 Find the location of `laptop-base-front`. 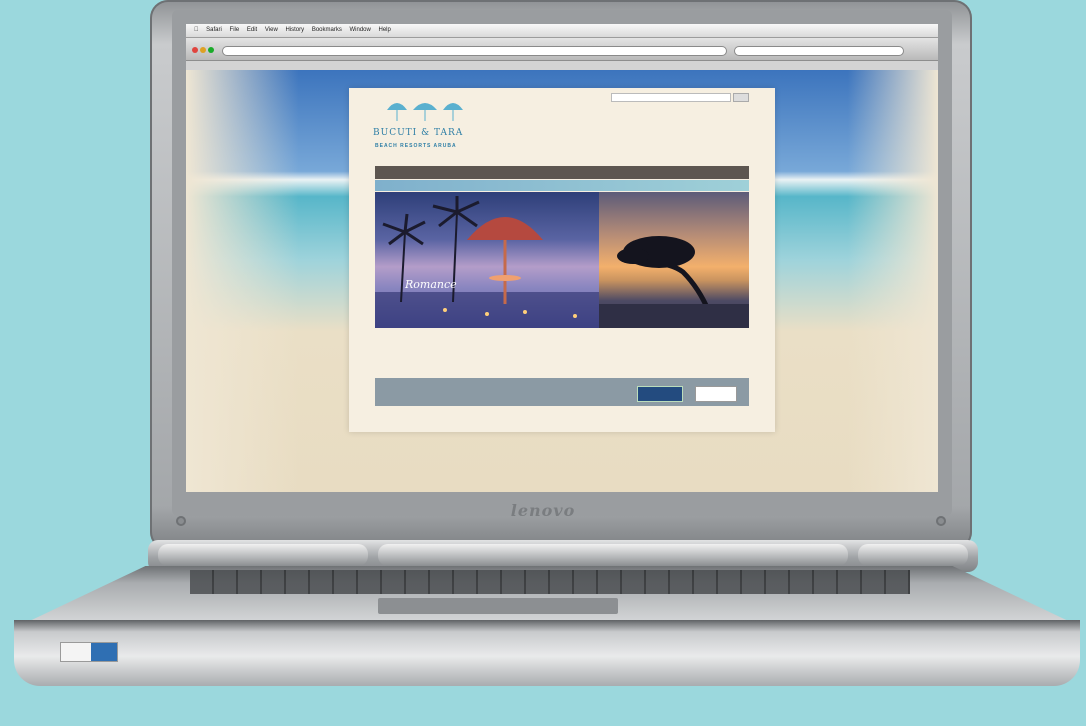

laptop-base-front is located at coordinates (547, 653).